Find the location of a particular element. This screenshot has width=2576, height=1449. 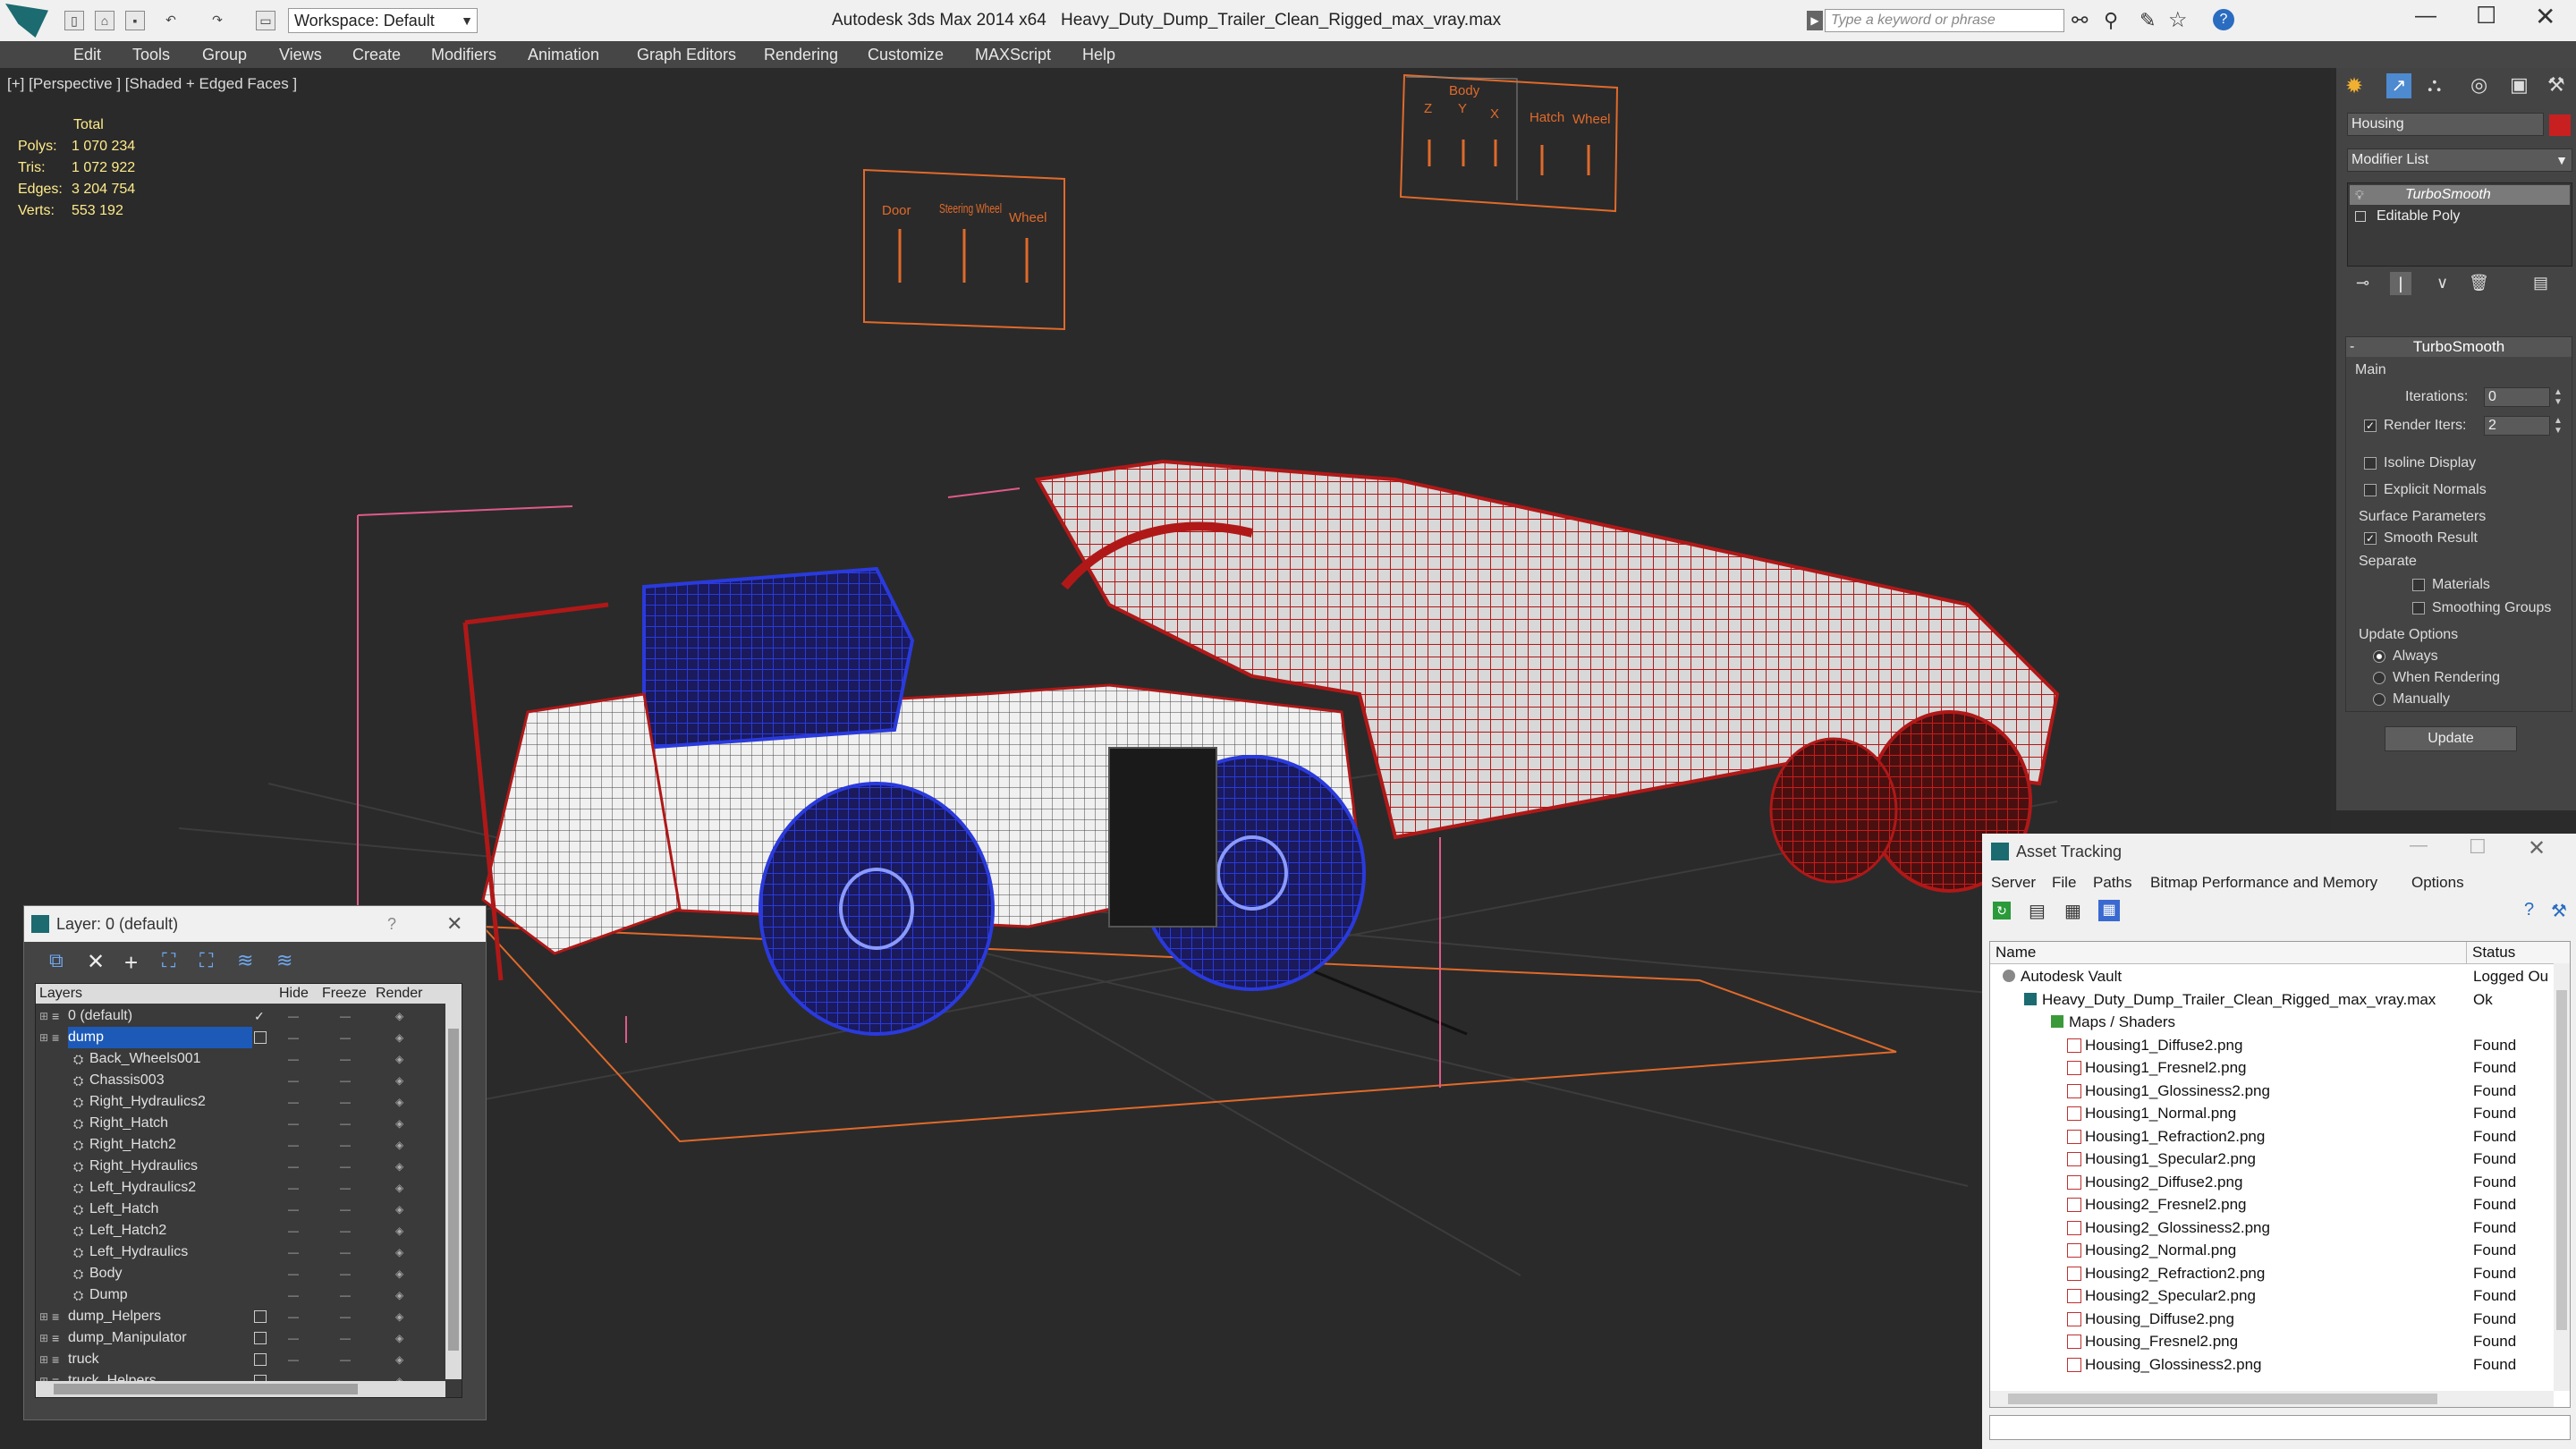

create-layer-icon: ⧉ is located at coordinates (56, 960).